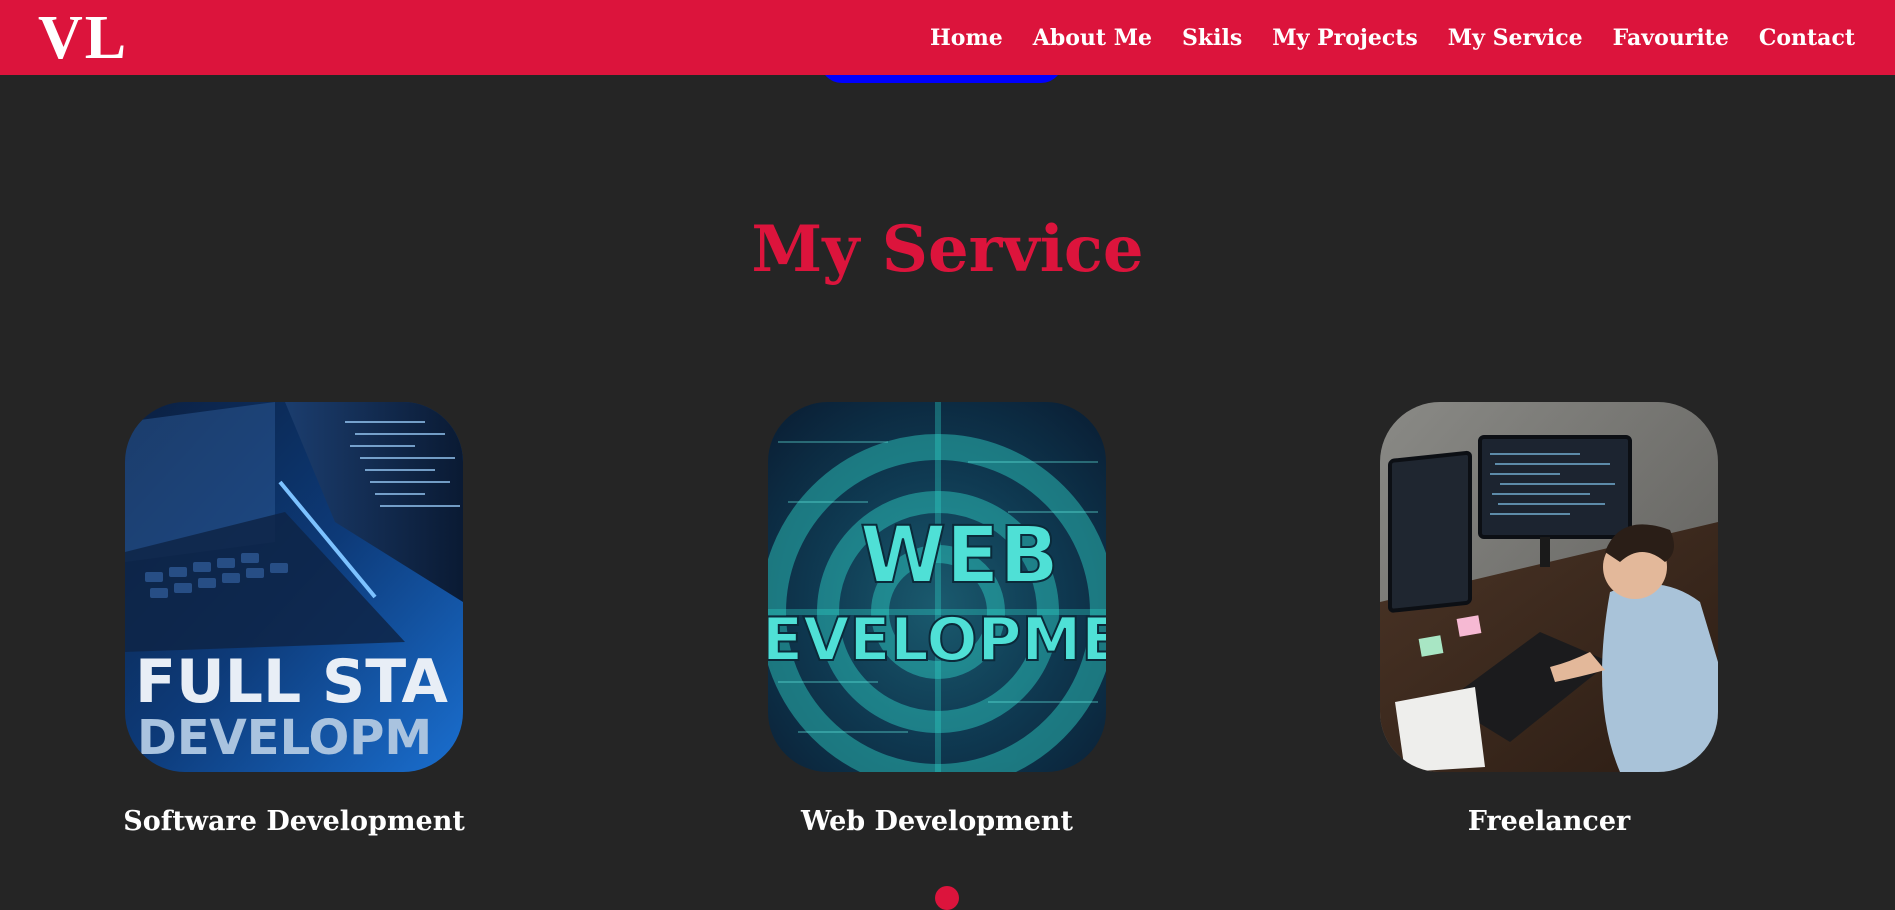  I want to click on nav-link-contact: Contact, so click(1807, 38).